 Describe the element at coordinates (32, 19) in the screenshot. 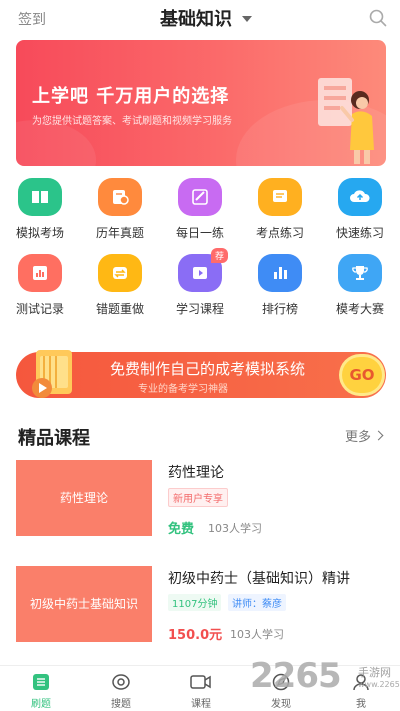

I see `signin-button: 签到` at that location.